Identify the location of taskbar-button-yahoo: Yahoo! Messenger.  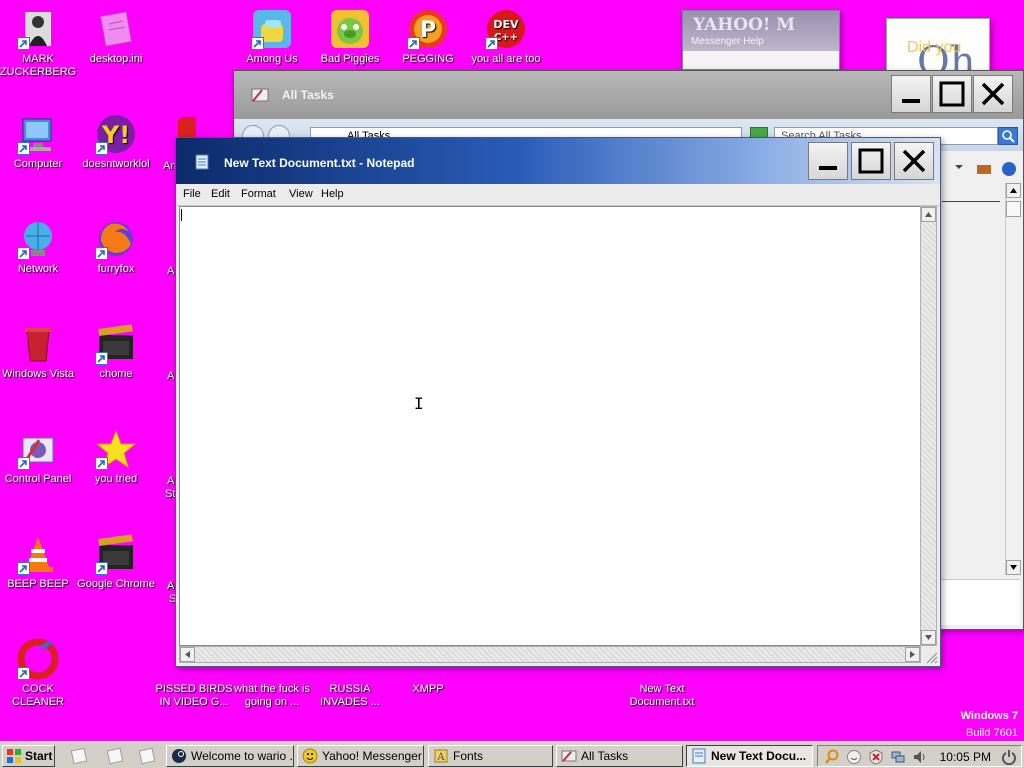
(360, 756).